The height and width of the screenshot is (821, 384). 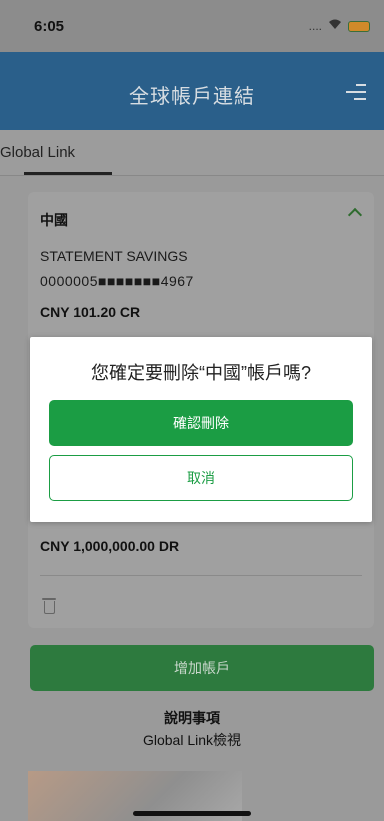 I want to click on confirm-delete-button: 確認刪除, so click(x=201, y=423).